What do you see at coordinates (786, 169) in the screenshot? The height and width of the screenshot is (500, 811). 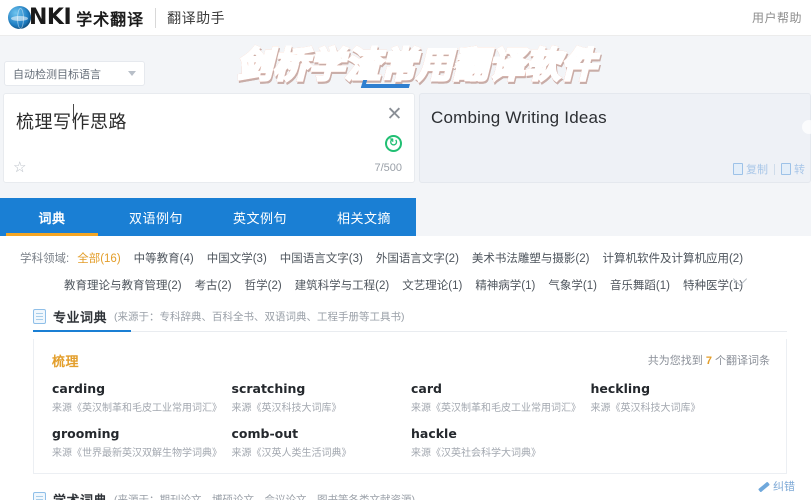 I see `export-icon` at bounding box center [786, 169].